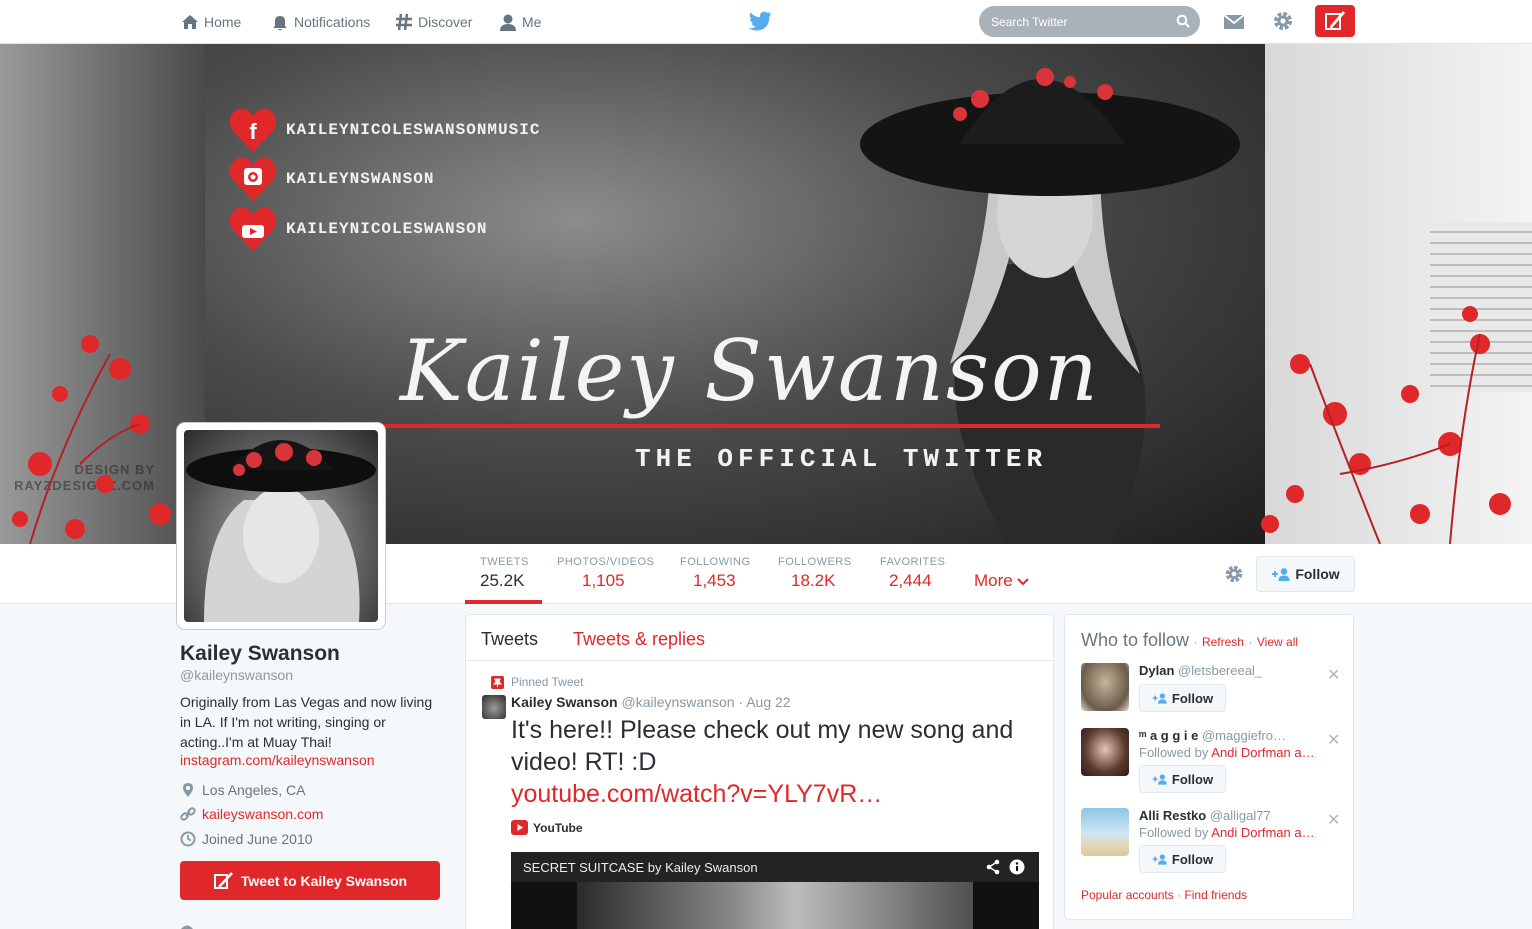 The width and height of the screenshot is (1532, 929). What do you see at coordinates (1127, 895) in the screenshot?
I see `popular-accounts-link: Popular accounts` at bounding box center [1127, 895].